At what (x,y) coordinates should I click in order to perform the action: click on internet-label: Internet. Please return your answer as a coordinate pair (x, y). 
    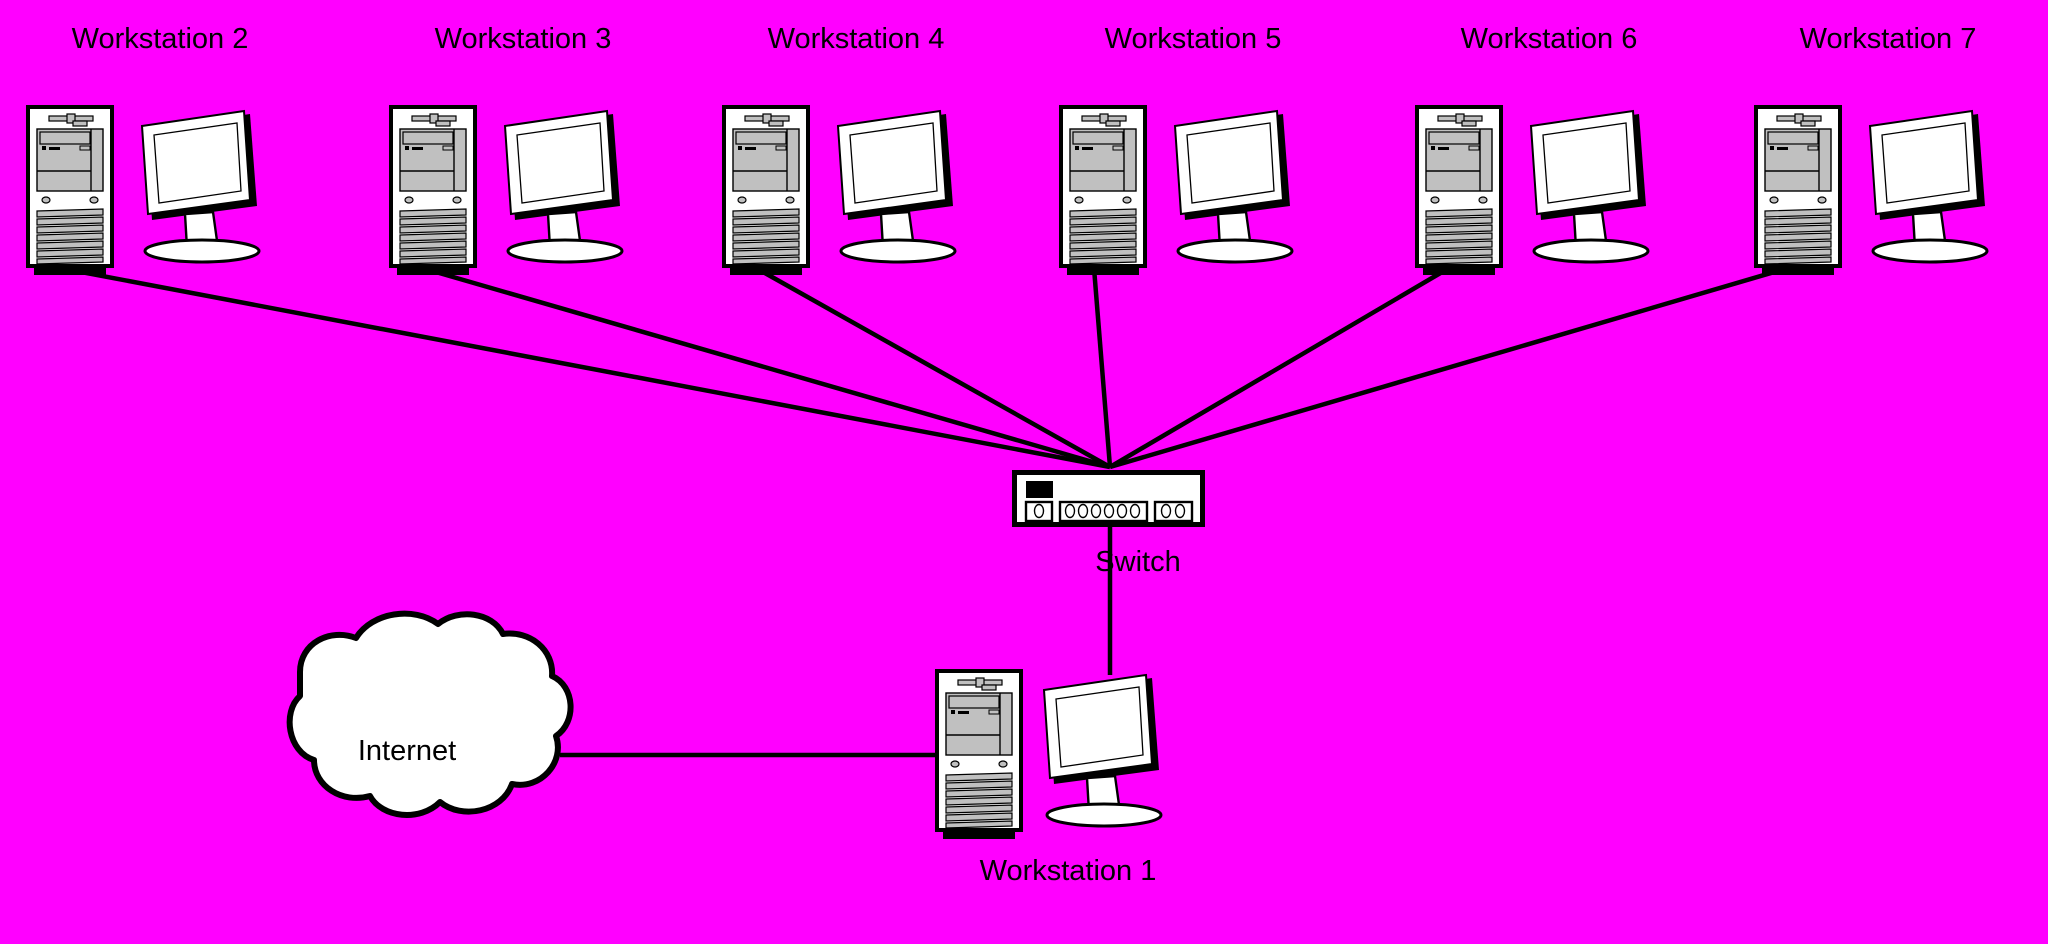
    Looking at the image, I should click on (407, 751).